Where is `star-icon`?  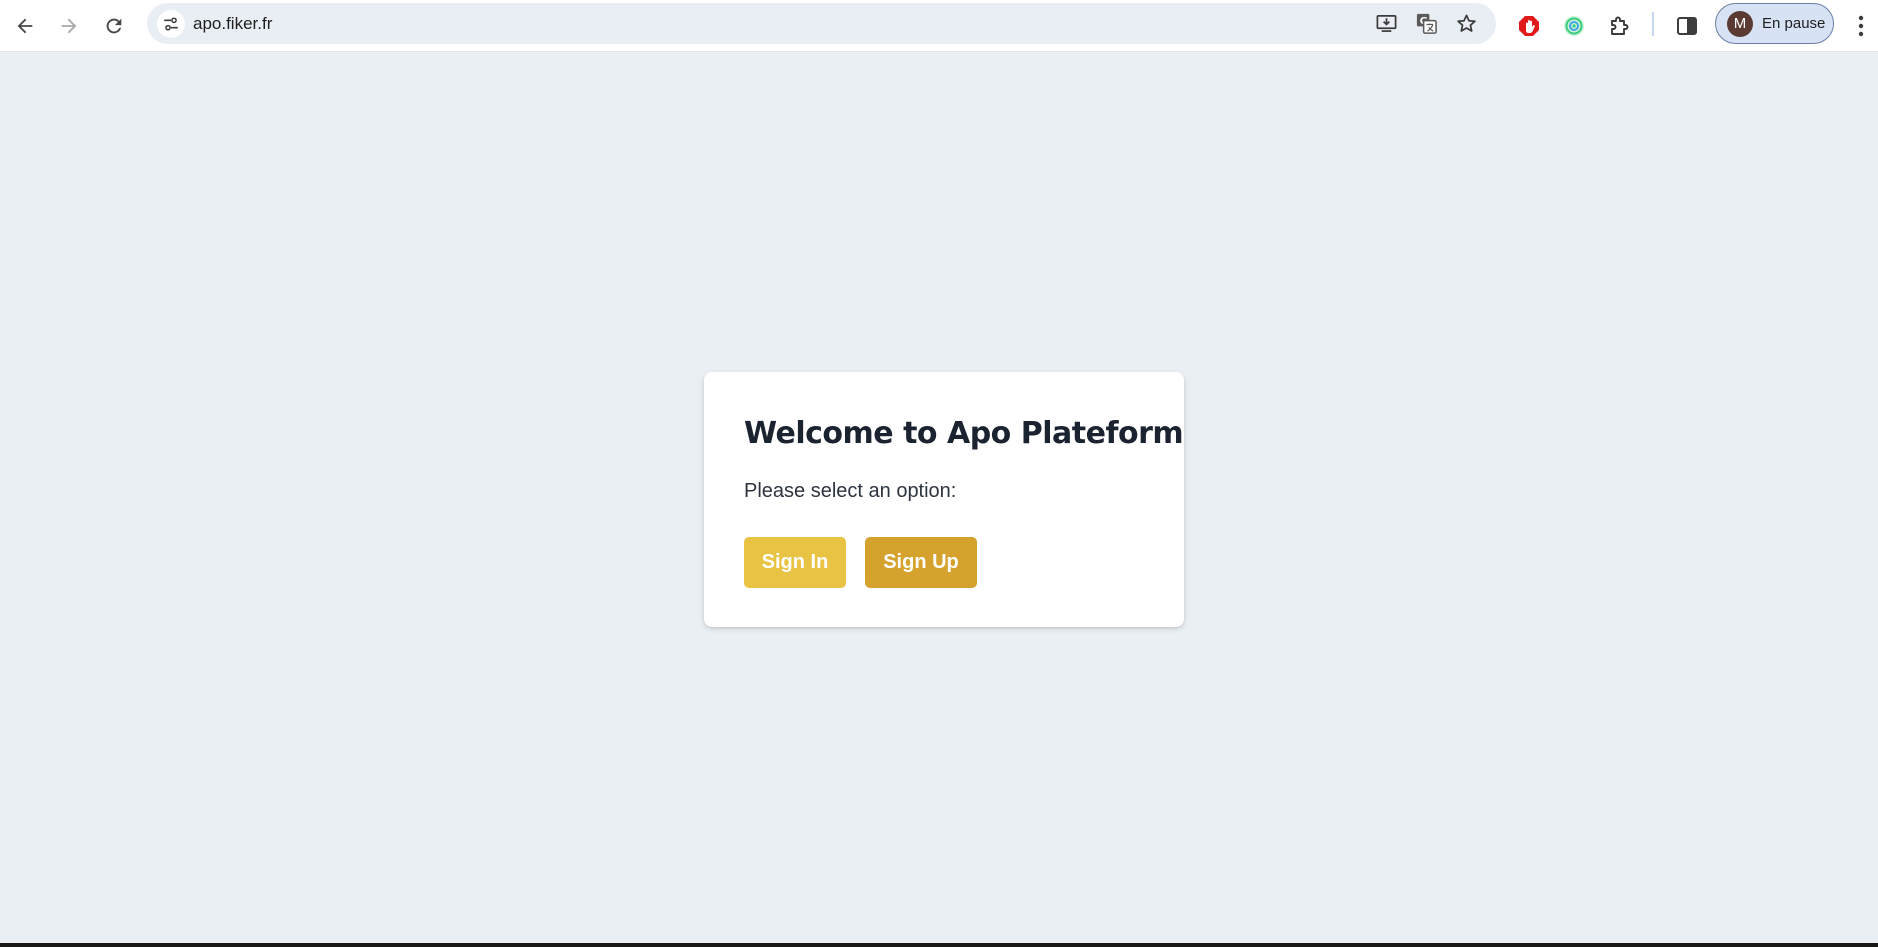
star-icon is located at coordinates (1466, 23).